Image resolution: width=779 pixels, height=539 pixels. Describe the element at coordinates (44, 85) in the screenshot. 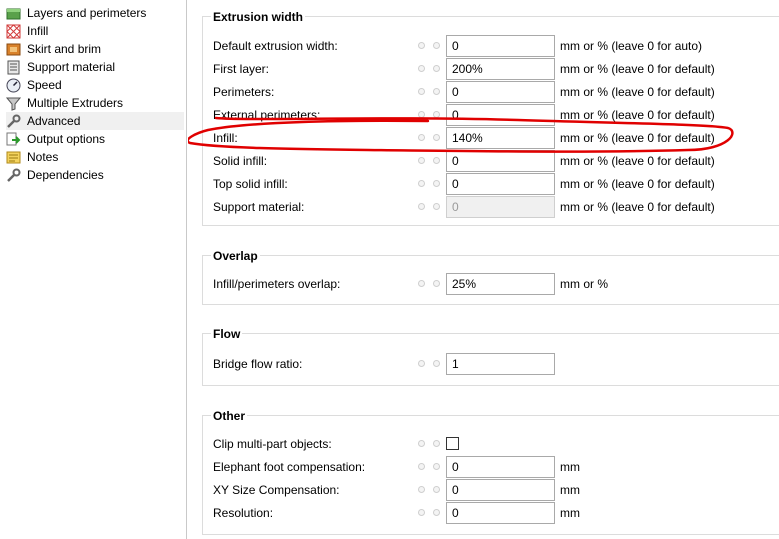

I see `sidebar-item-label: Speed` at that location.